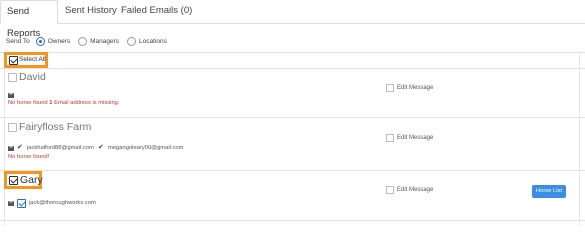  I want to click on email-checkbox-gary, so click(21, 203).